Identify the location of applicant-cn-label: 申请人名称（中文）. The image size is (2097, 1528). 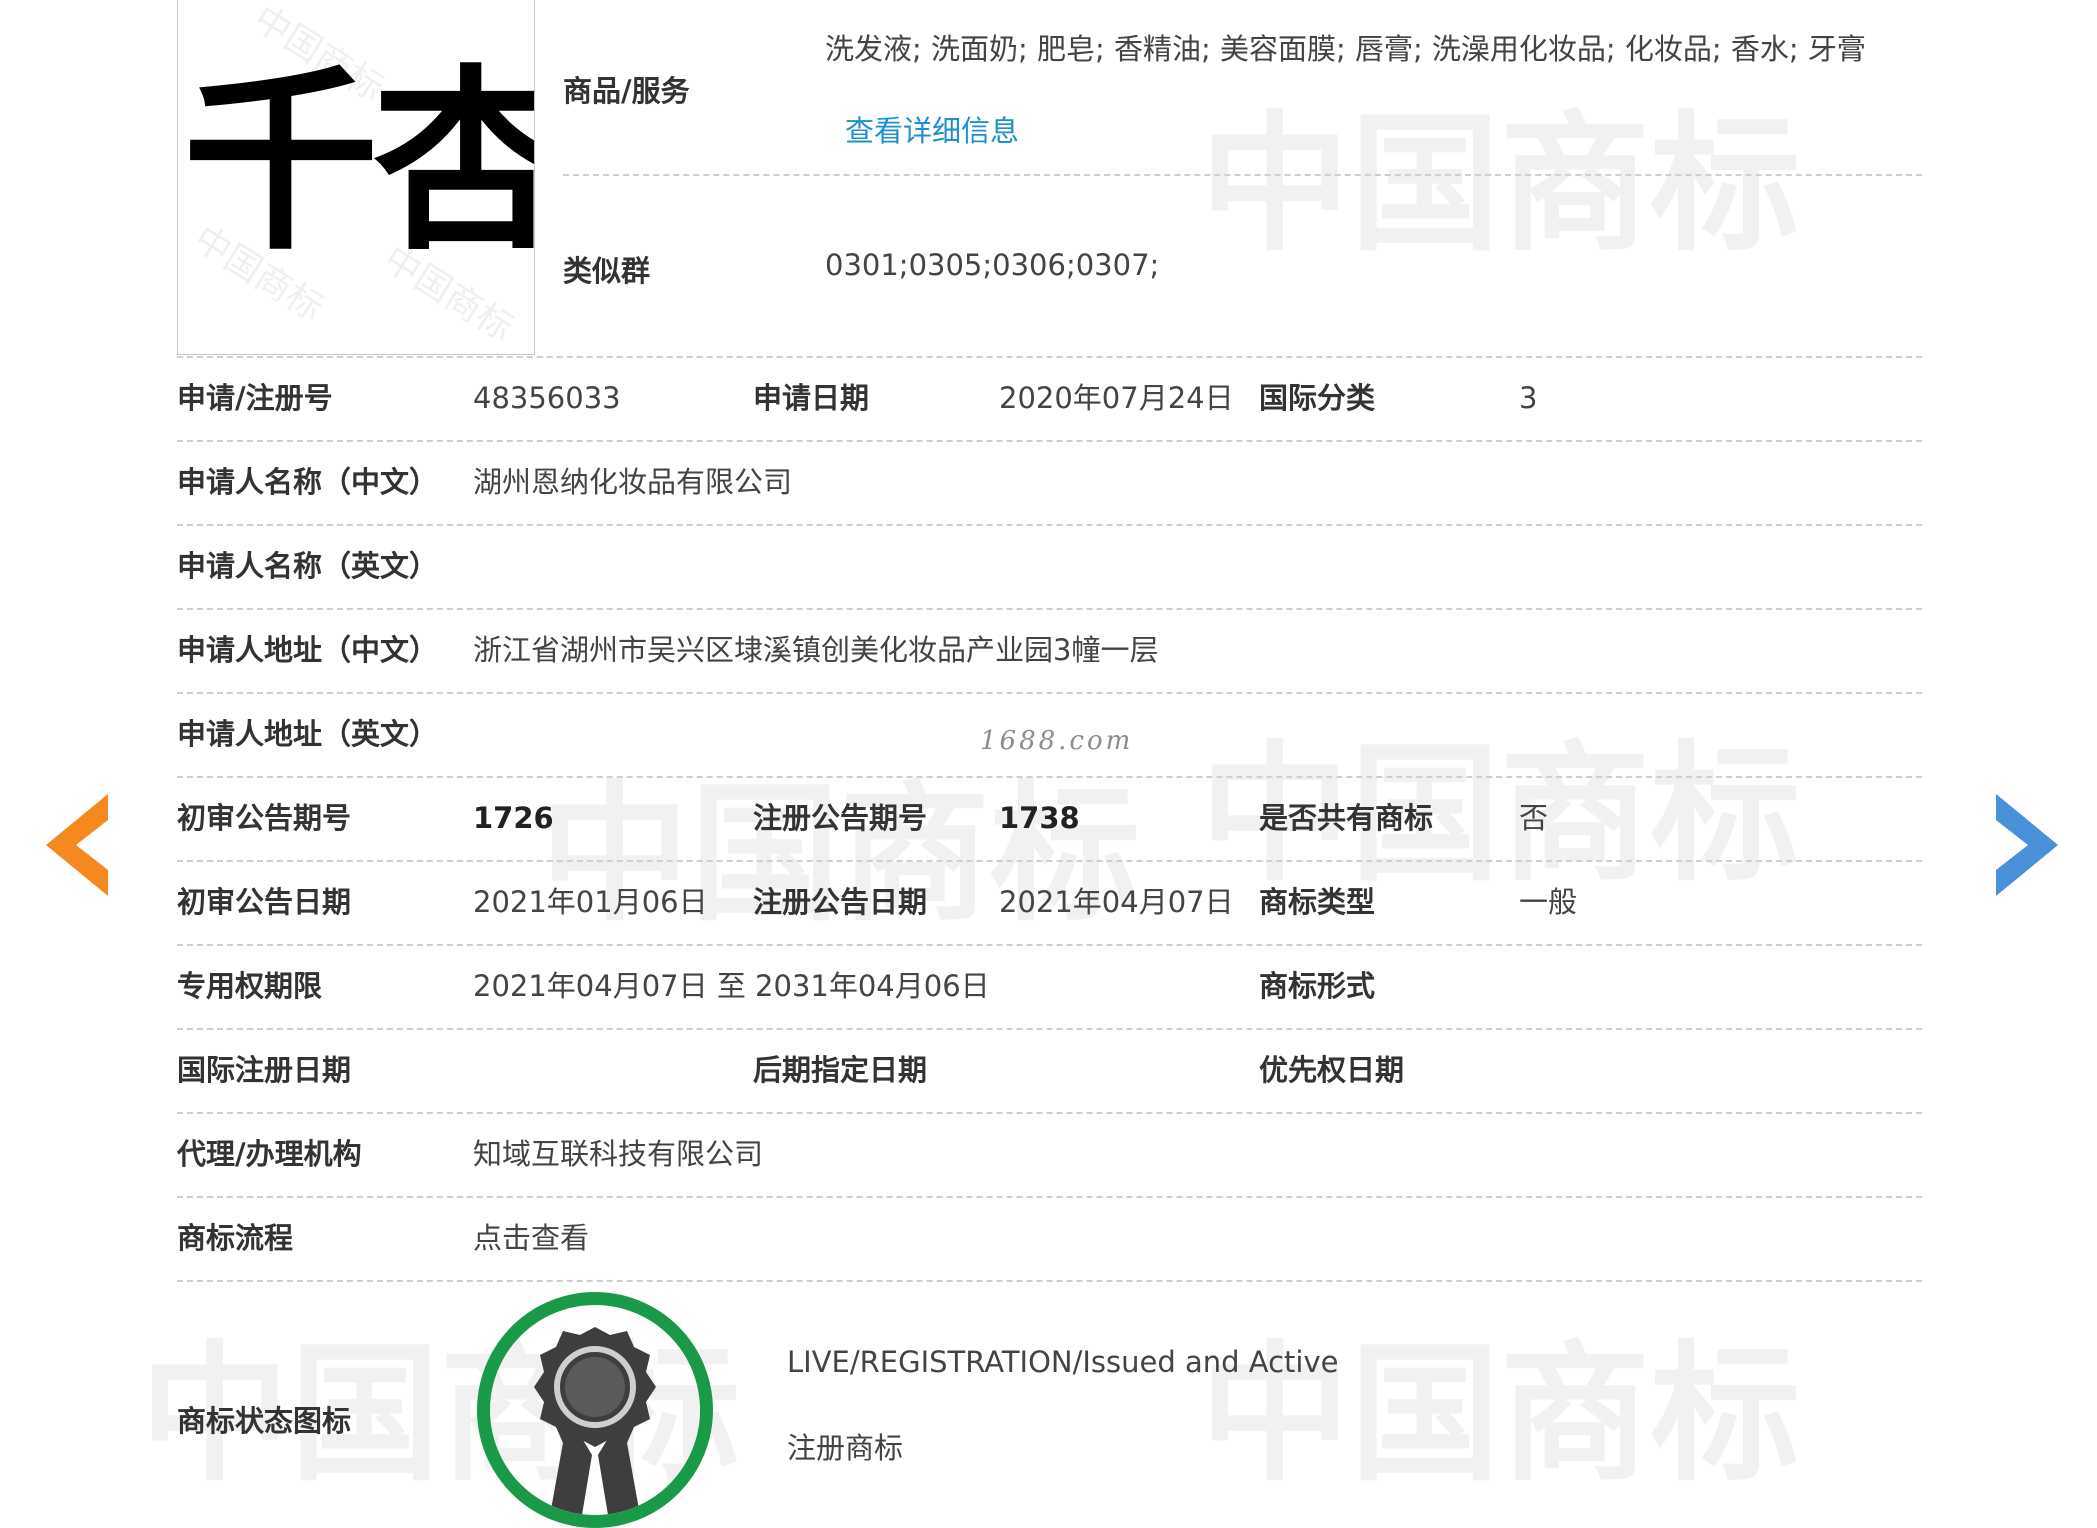
(308, 482).